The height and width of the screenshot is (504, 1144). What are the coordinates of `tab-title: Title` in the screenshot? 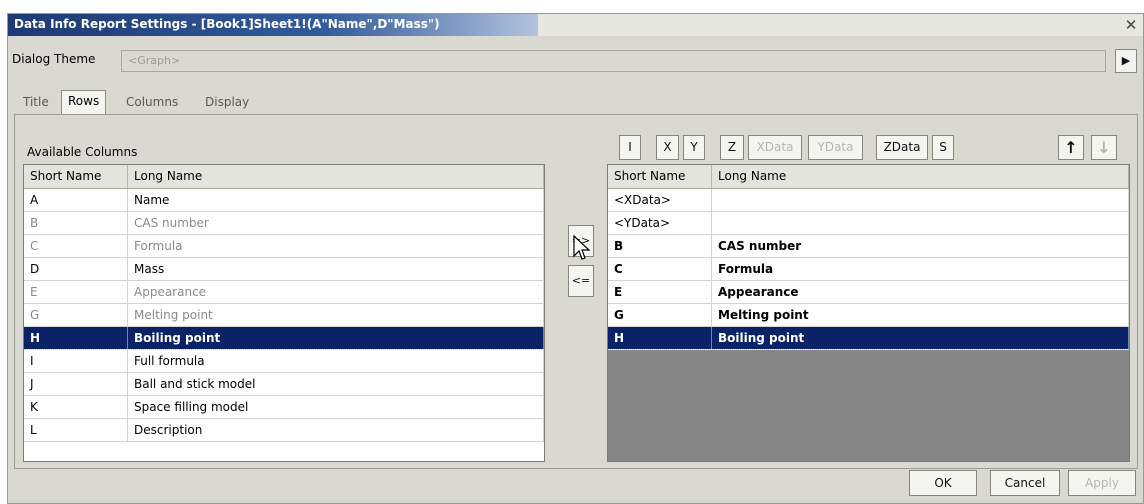 It's located at (36, 103).